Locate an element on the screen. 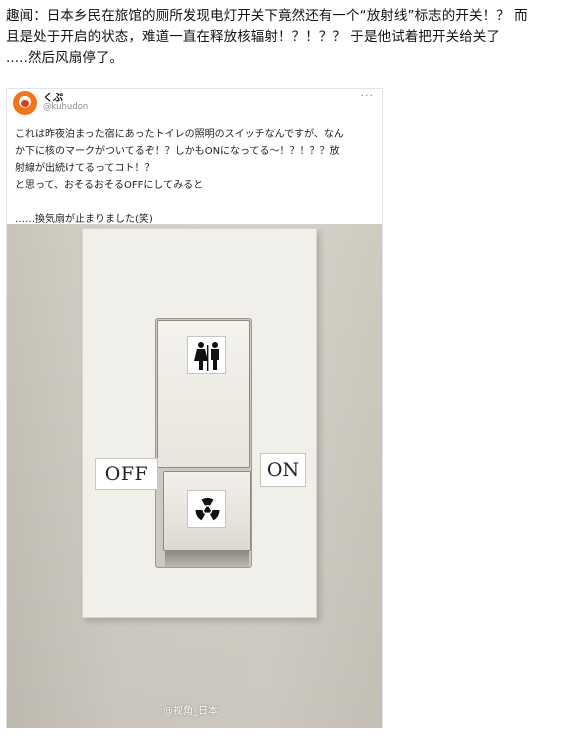 This screenshot has height=736, width=583. tweet-line: か下に核のマークがついてるぞ！？しかもONになってる〜！？！？？放 is located at coordinates (177, 151).